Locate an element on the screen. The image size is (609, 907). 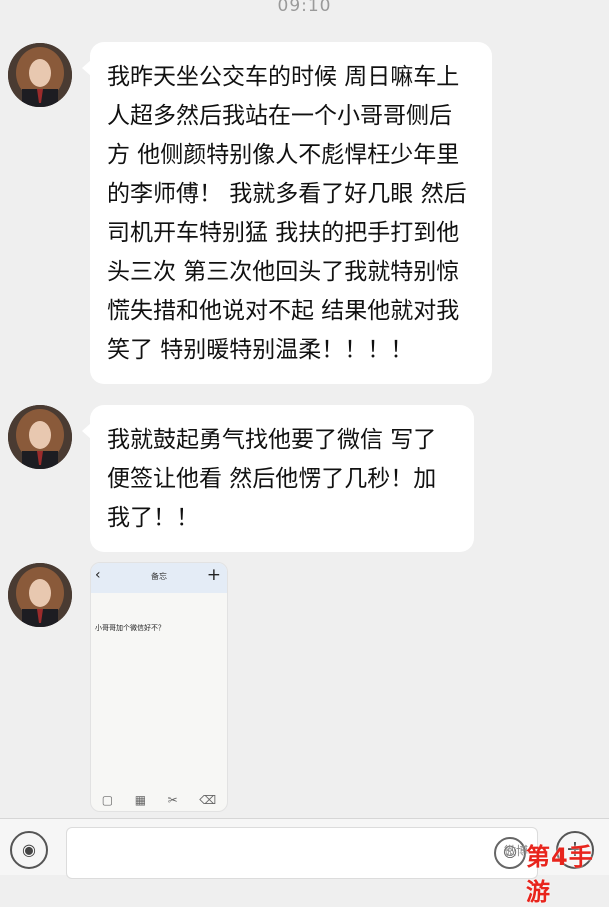
scissors-icon: ✂ is located at coordinates (172, 800).